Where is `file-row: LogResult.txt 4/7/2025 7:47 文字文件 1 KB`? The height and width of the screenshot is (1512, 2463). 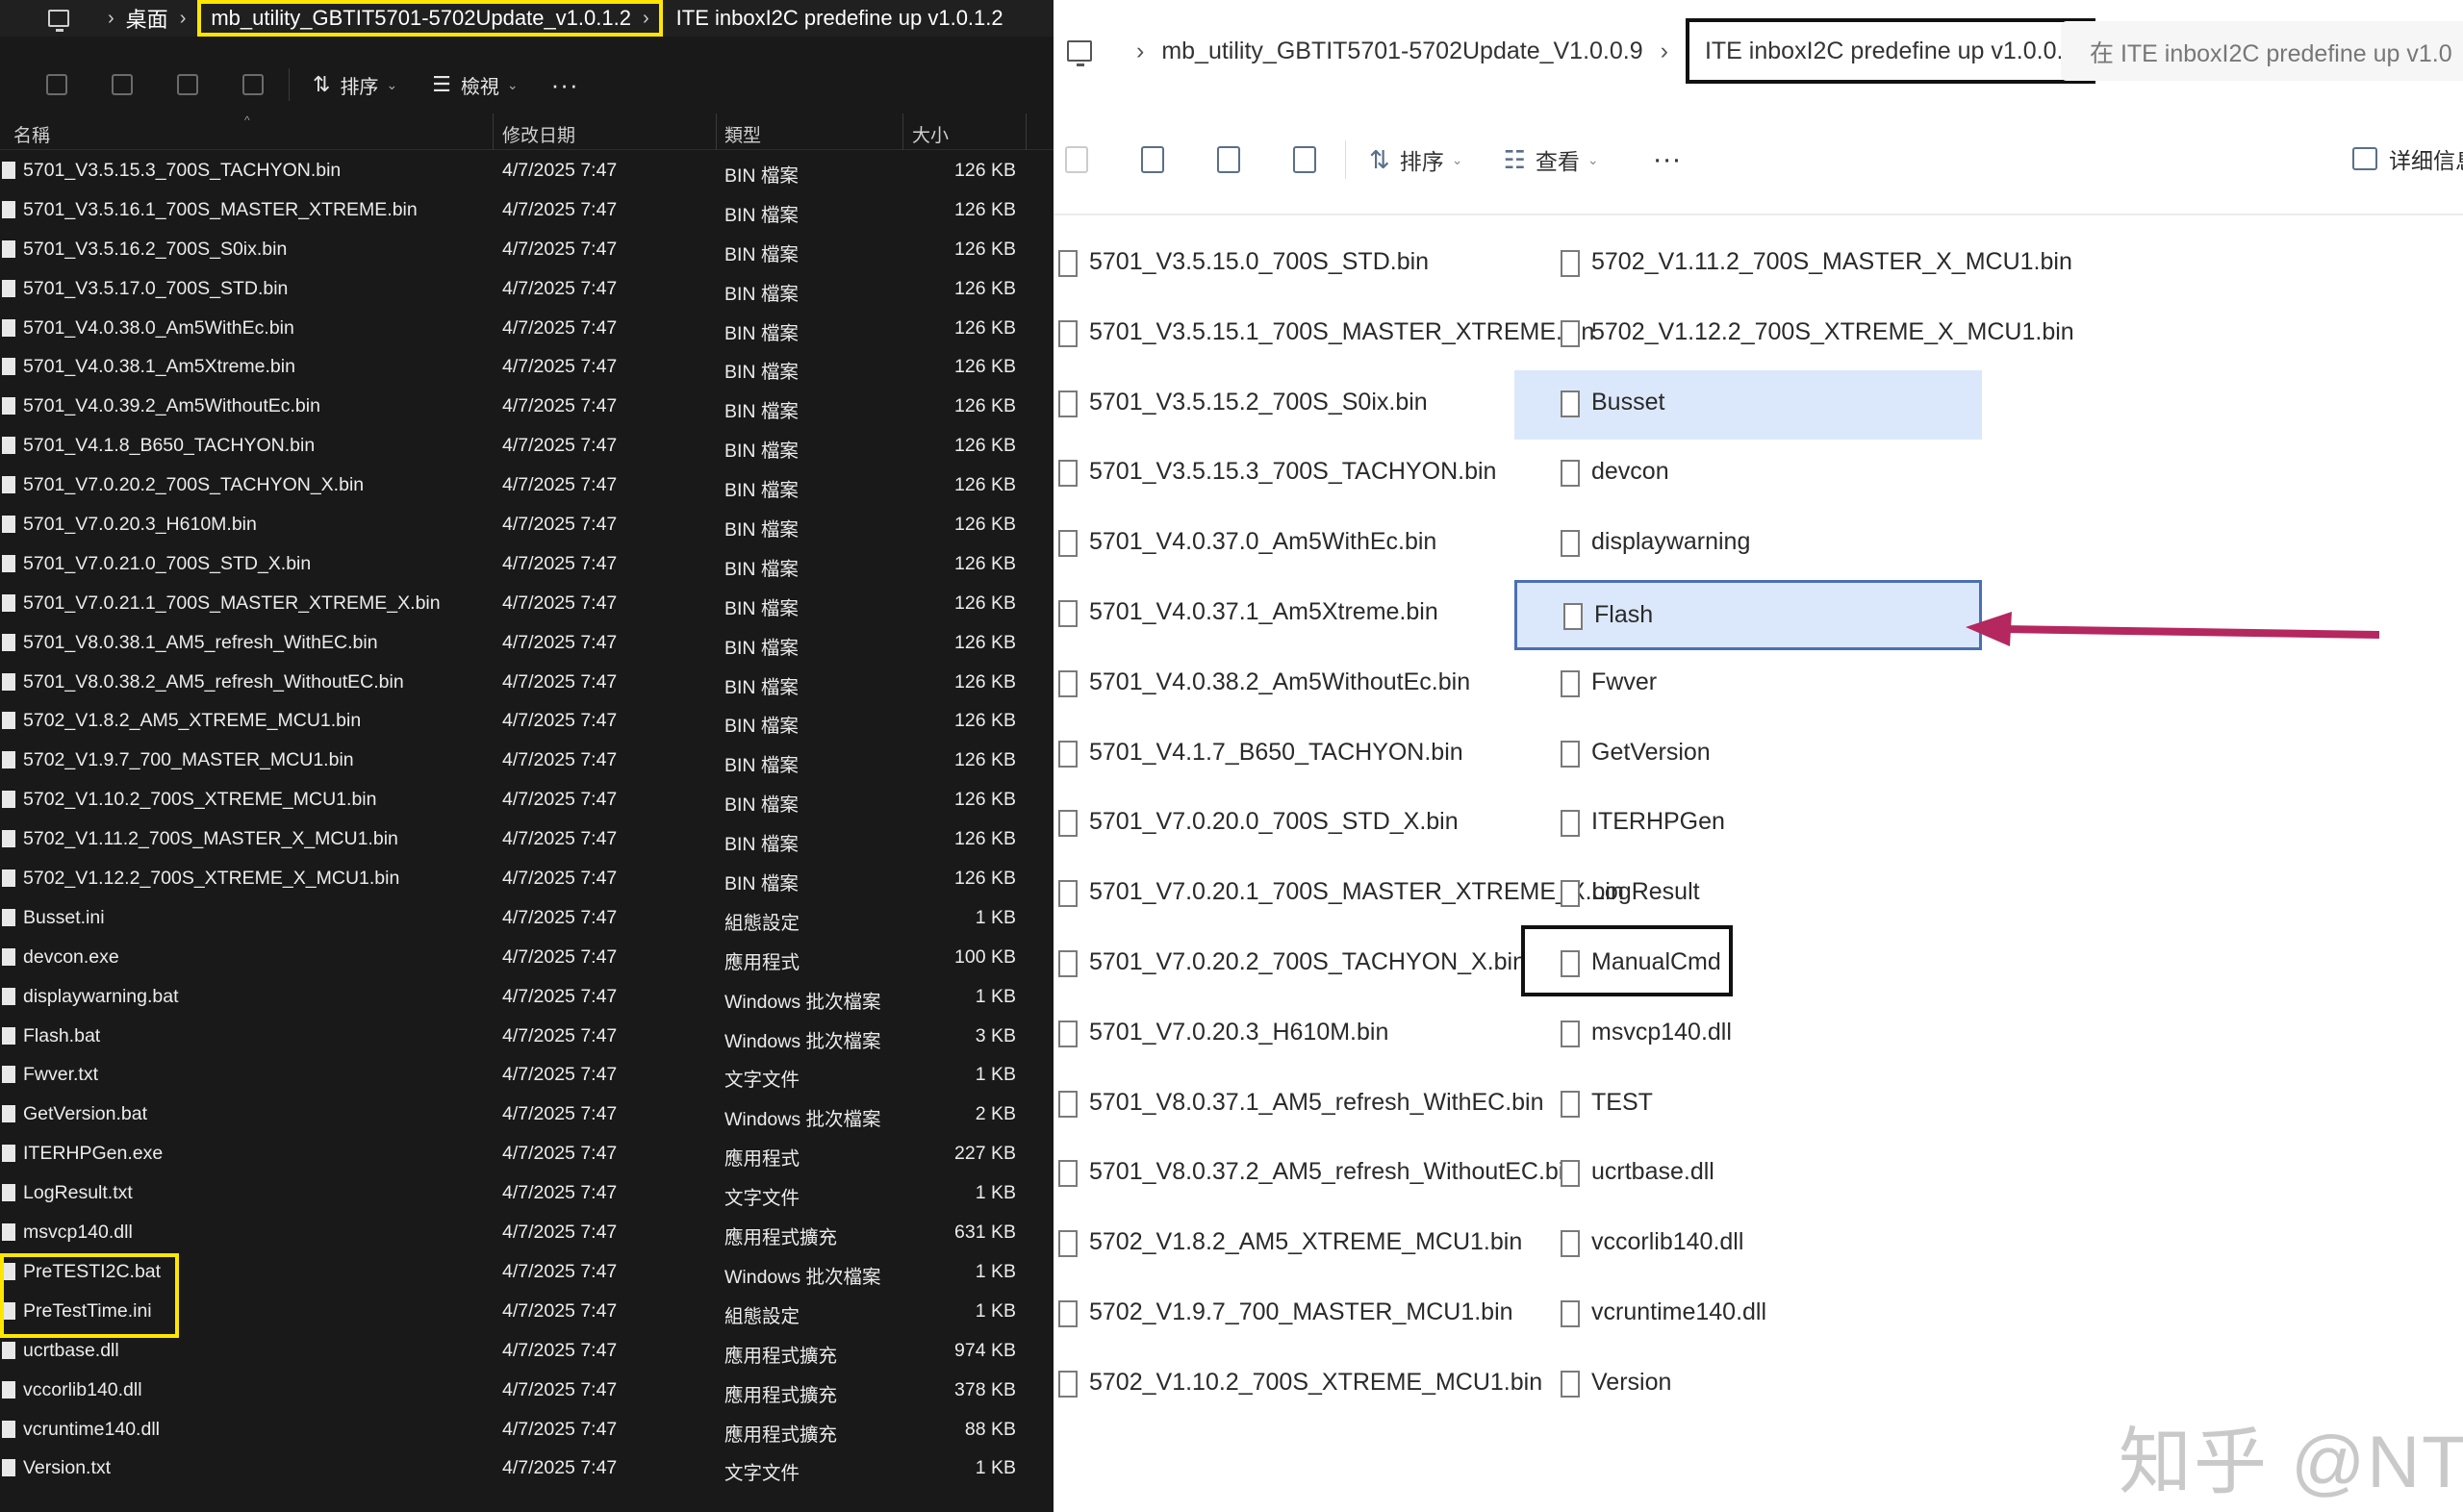
file-row: LogResult.txt 4/7/2025 7:47 文字文件 1 KB is located at coordinates (527, 1193).